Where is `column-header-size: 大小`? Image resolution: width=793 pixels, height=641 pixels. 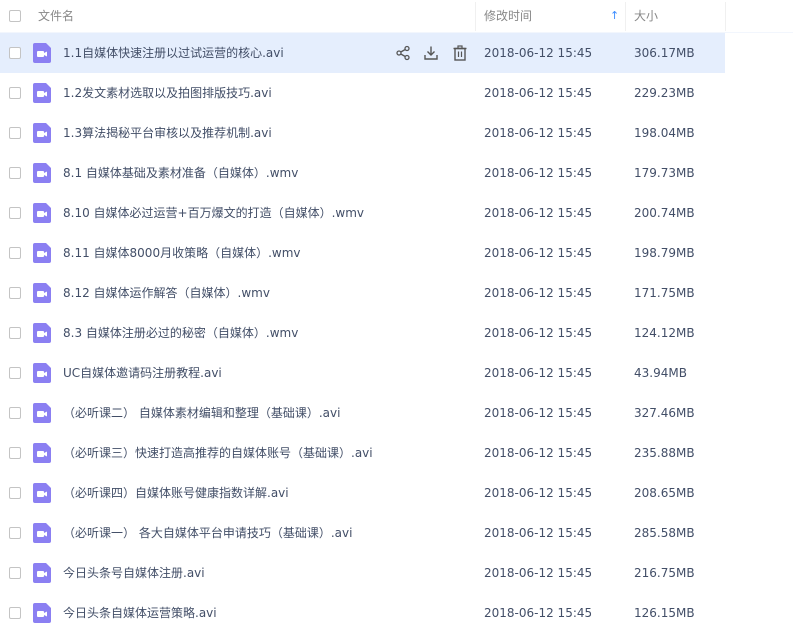 column-header-size: 大小 is located at coordinates (646, 16).